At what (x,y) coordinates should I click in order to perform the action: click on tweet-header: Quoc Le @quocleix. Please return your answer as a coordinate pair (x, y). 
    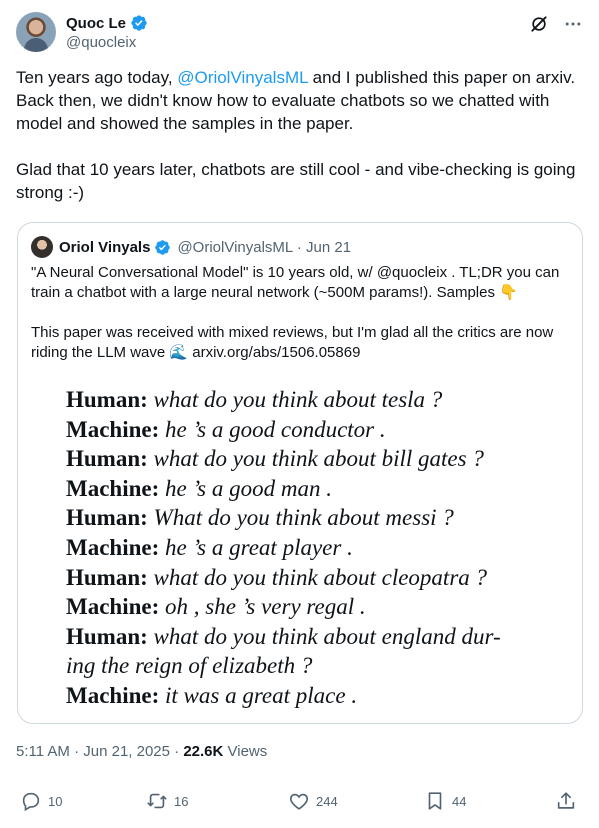
    Looking at the image, I should click on (299, 34).